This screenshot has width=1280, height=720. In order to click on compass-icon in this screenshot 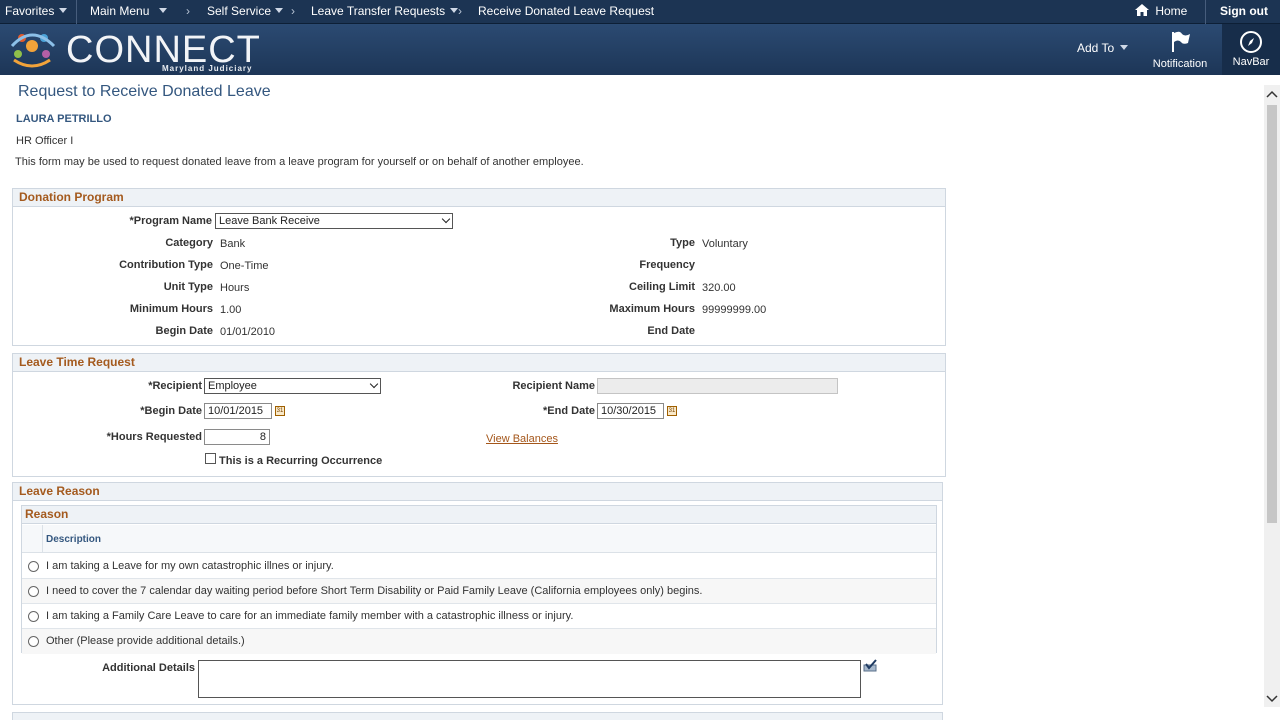, I will do `click(1251, 42)`.